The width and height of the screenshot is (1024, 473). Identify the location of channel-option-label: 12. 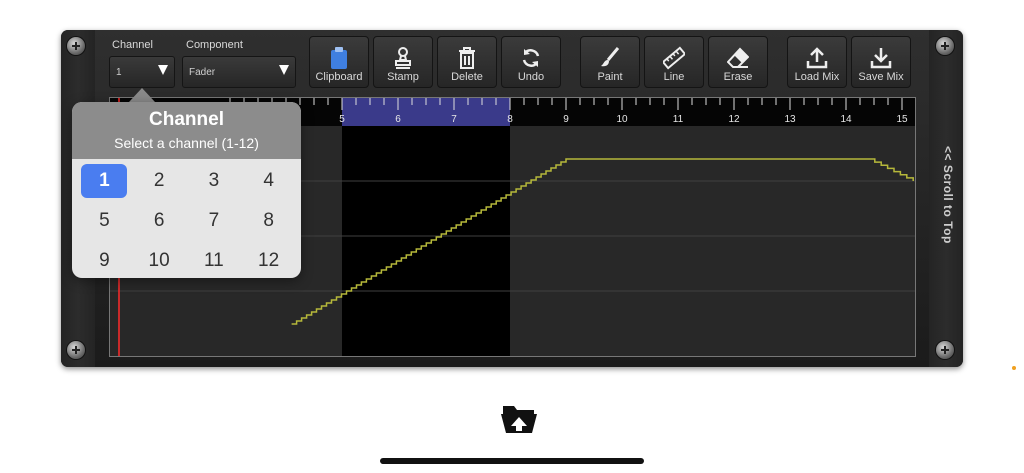
(269, 260).